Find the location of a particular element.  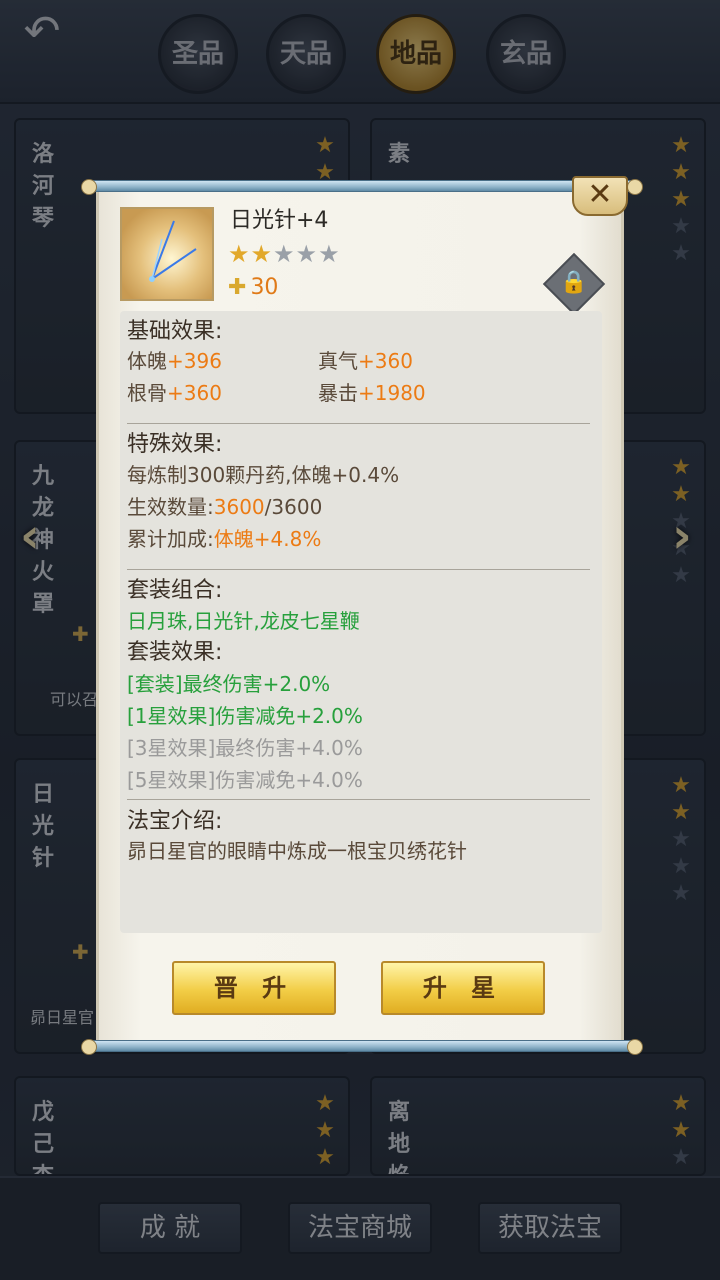

needle-icon is located at coordinates (167, 254).